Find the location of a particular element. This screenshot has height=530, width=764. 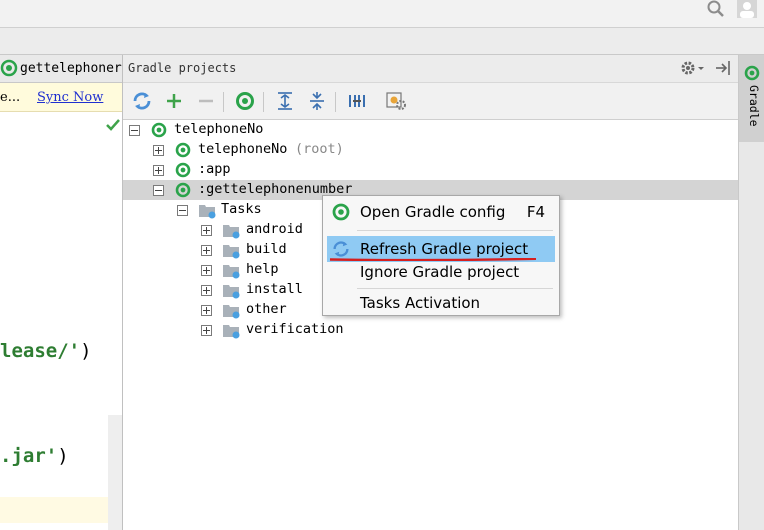

checkmark-icon is located at coordinates (113, 125).